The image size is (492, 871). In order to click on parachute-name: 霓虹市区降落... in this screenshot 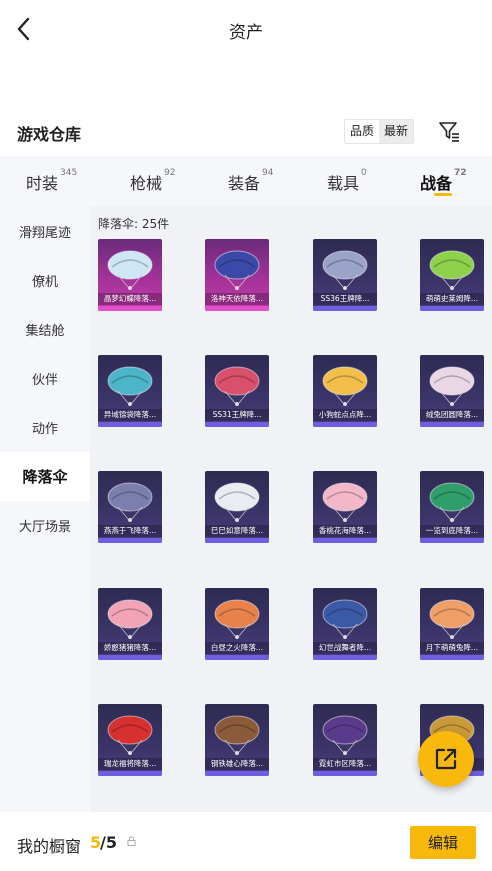, I will do `click(345, 764)`.